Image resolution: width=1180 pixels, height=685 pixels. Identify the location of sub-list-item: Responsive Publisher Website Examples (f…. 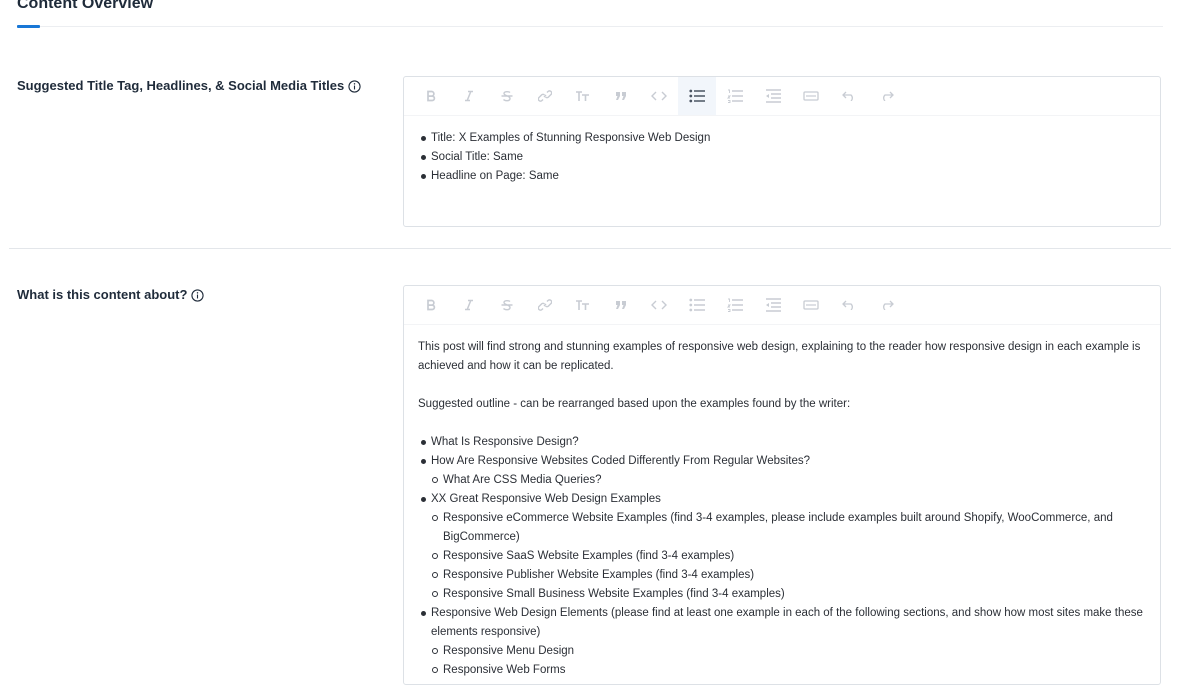
(789, 575).